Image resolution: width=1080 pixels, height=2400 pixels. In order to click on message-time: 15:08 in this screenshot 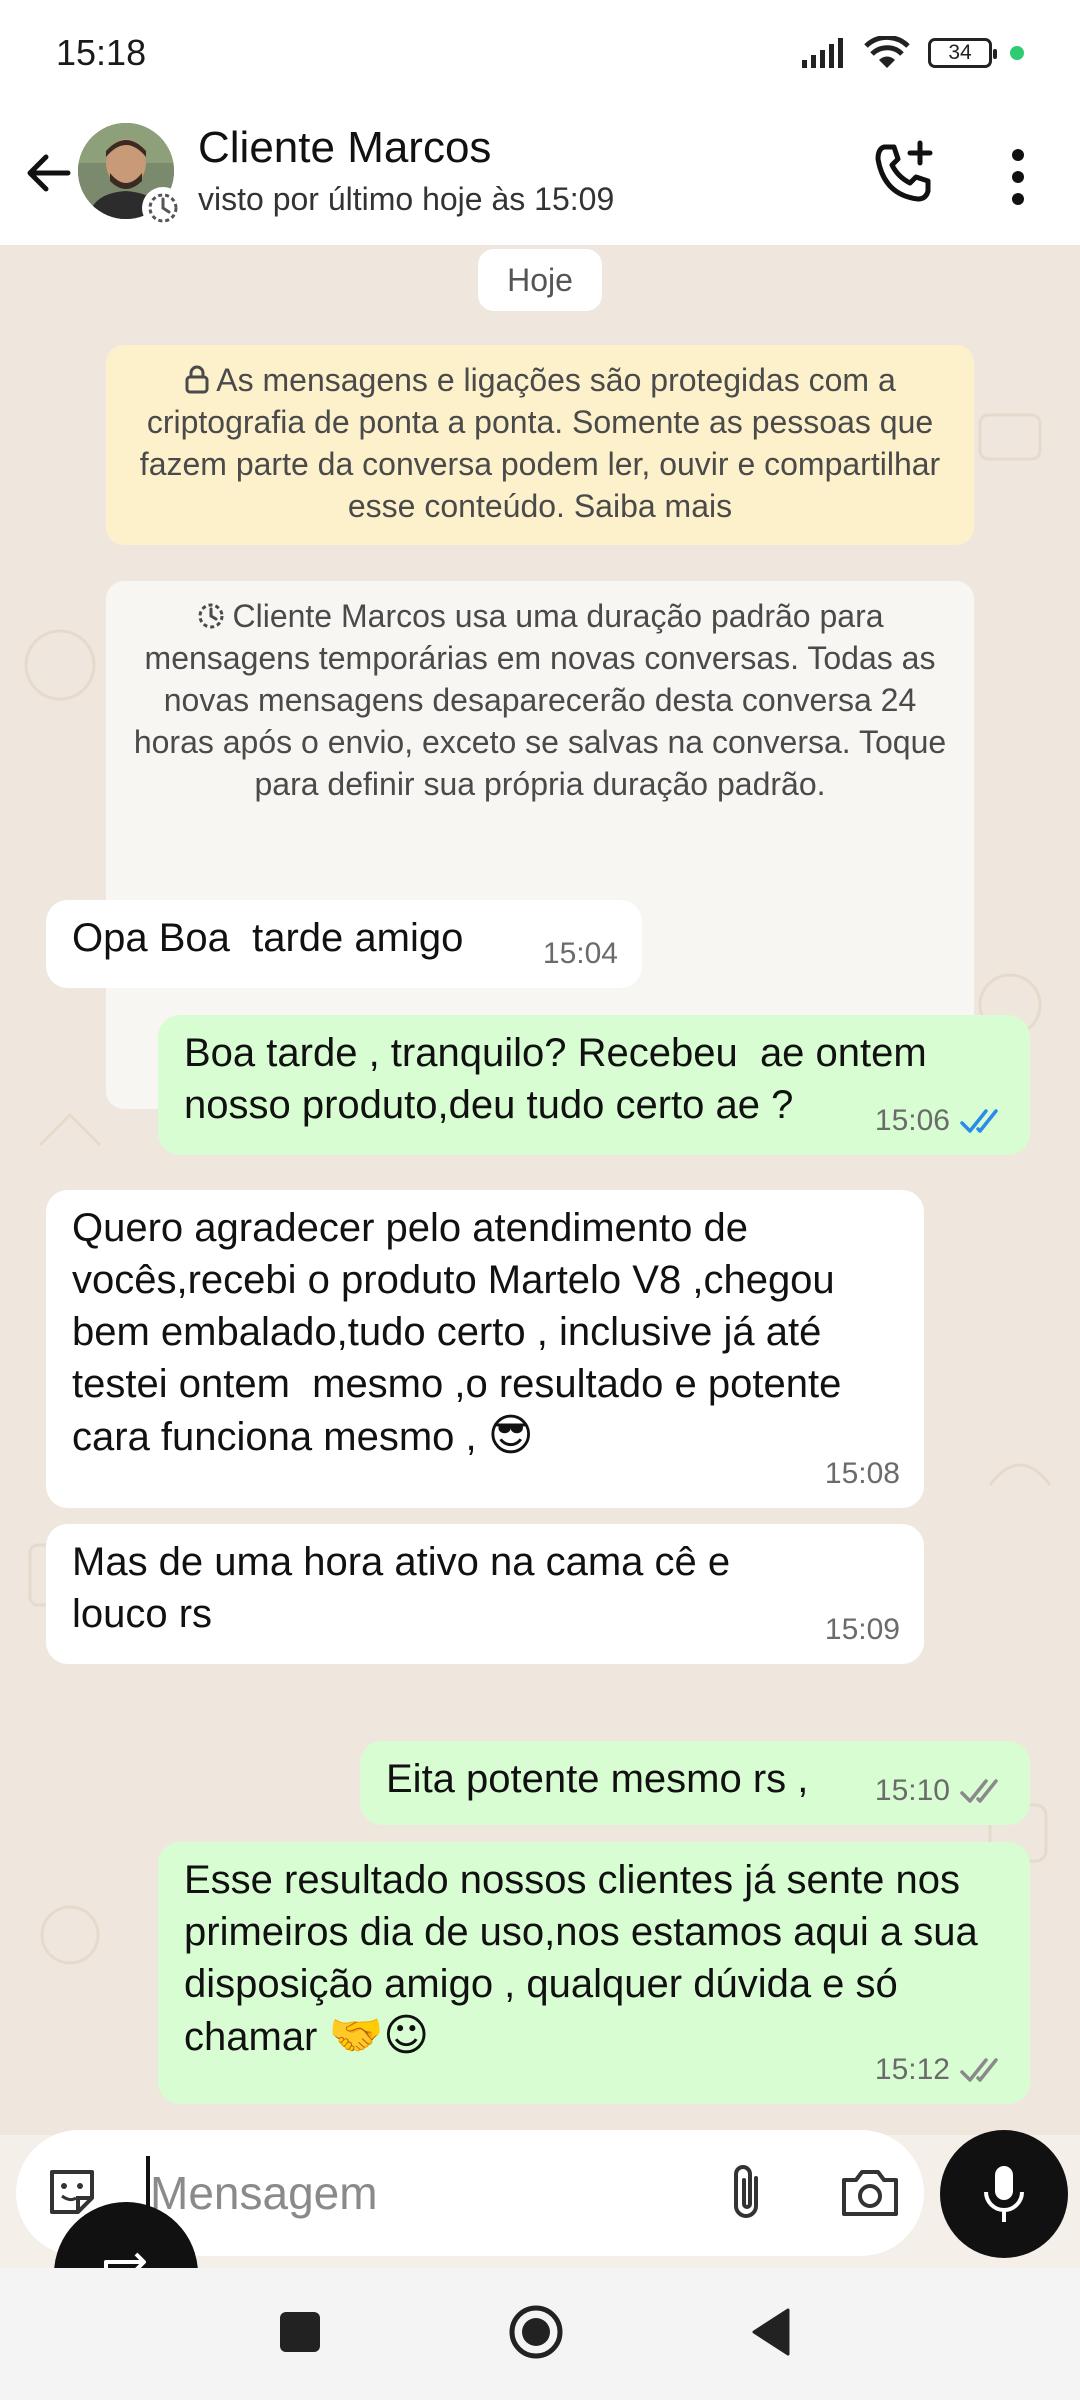, I will do `click(862, 1473)`.